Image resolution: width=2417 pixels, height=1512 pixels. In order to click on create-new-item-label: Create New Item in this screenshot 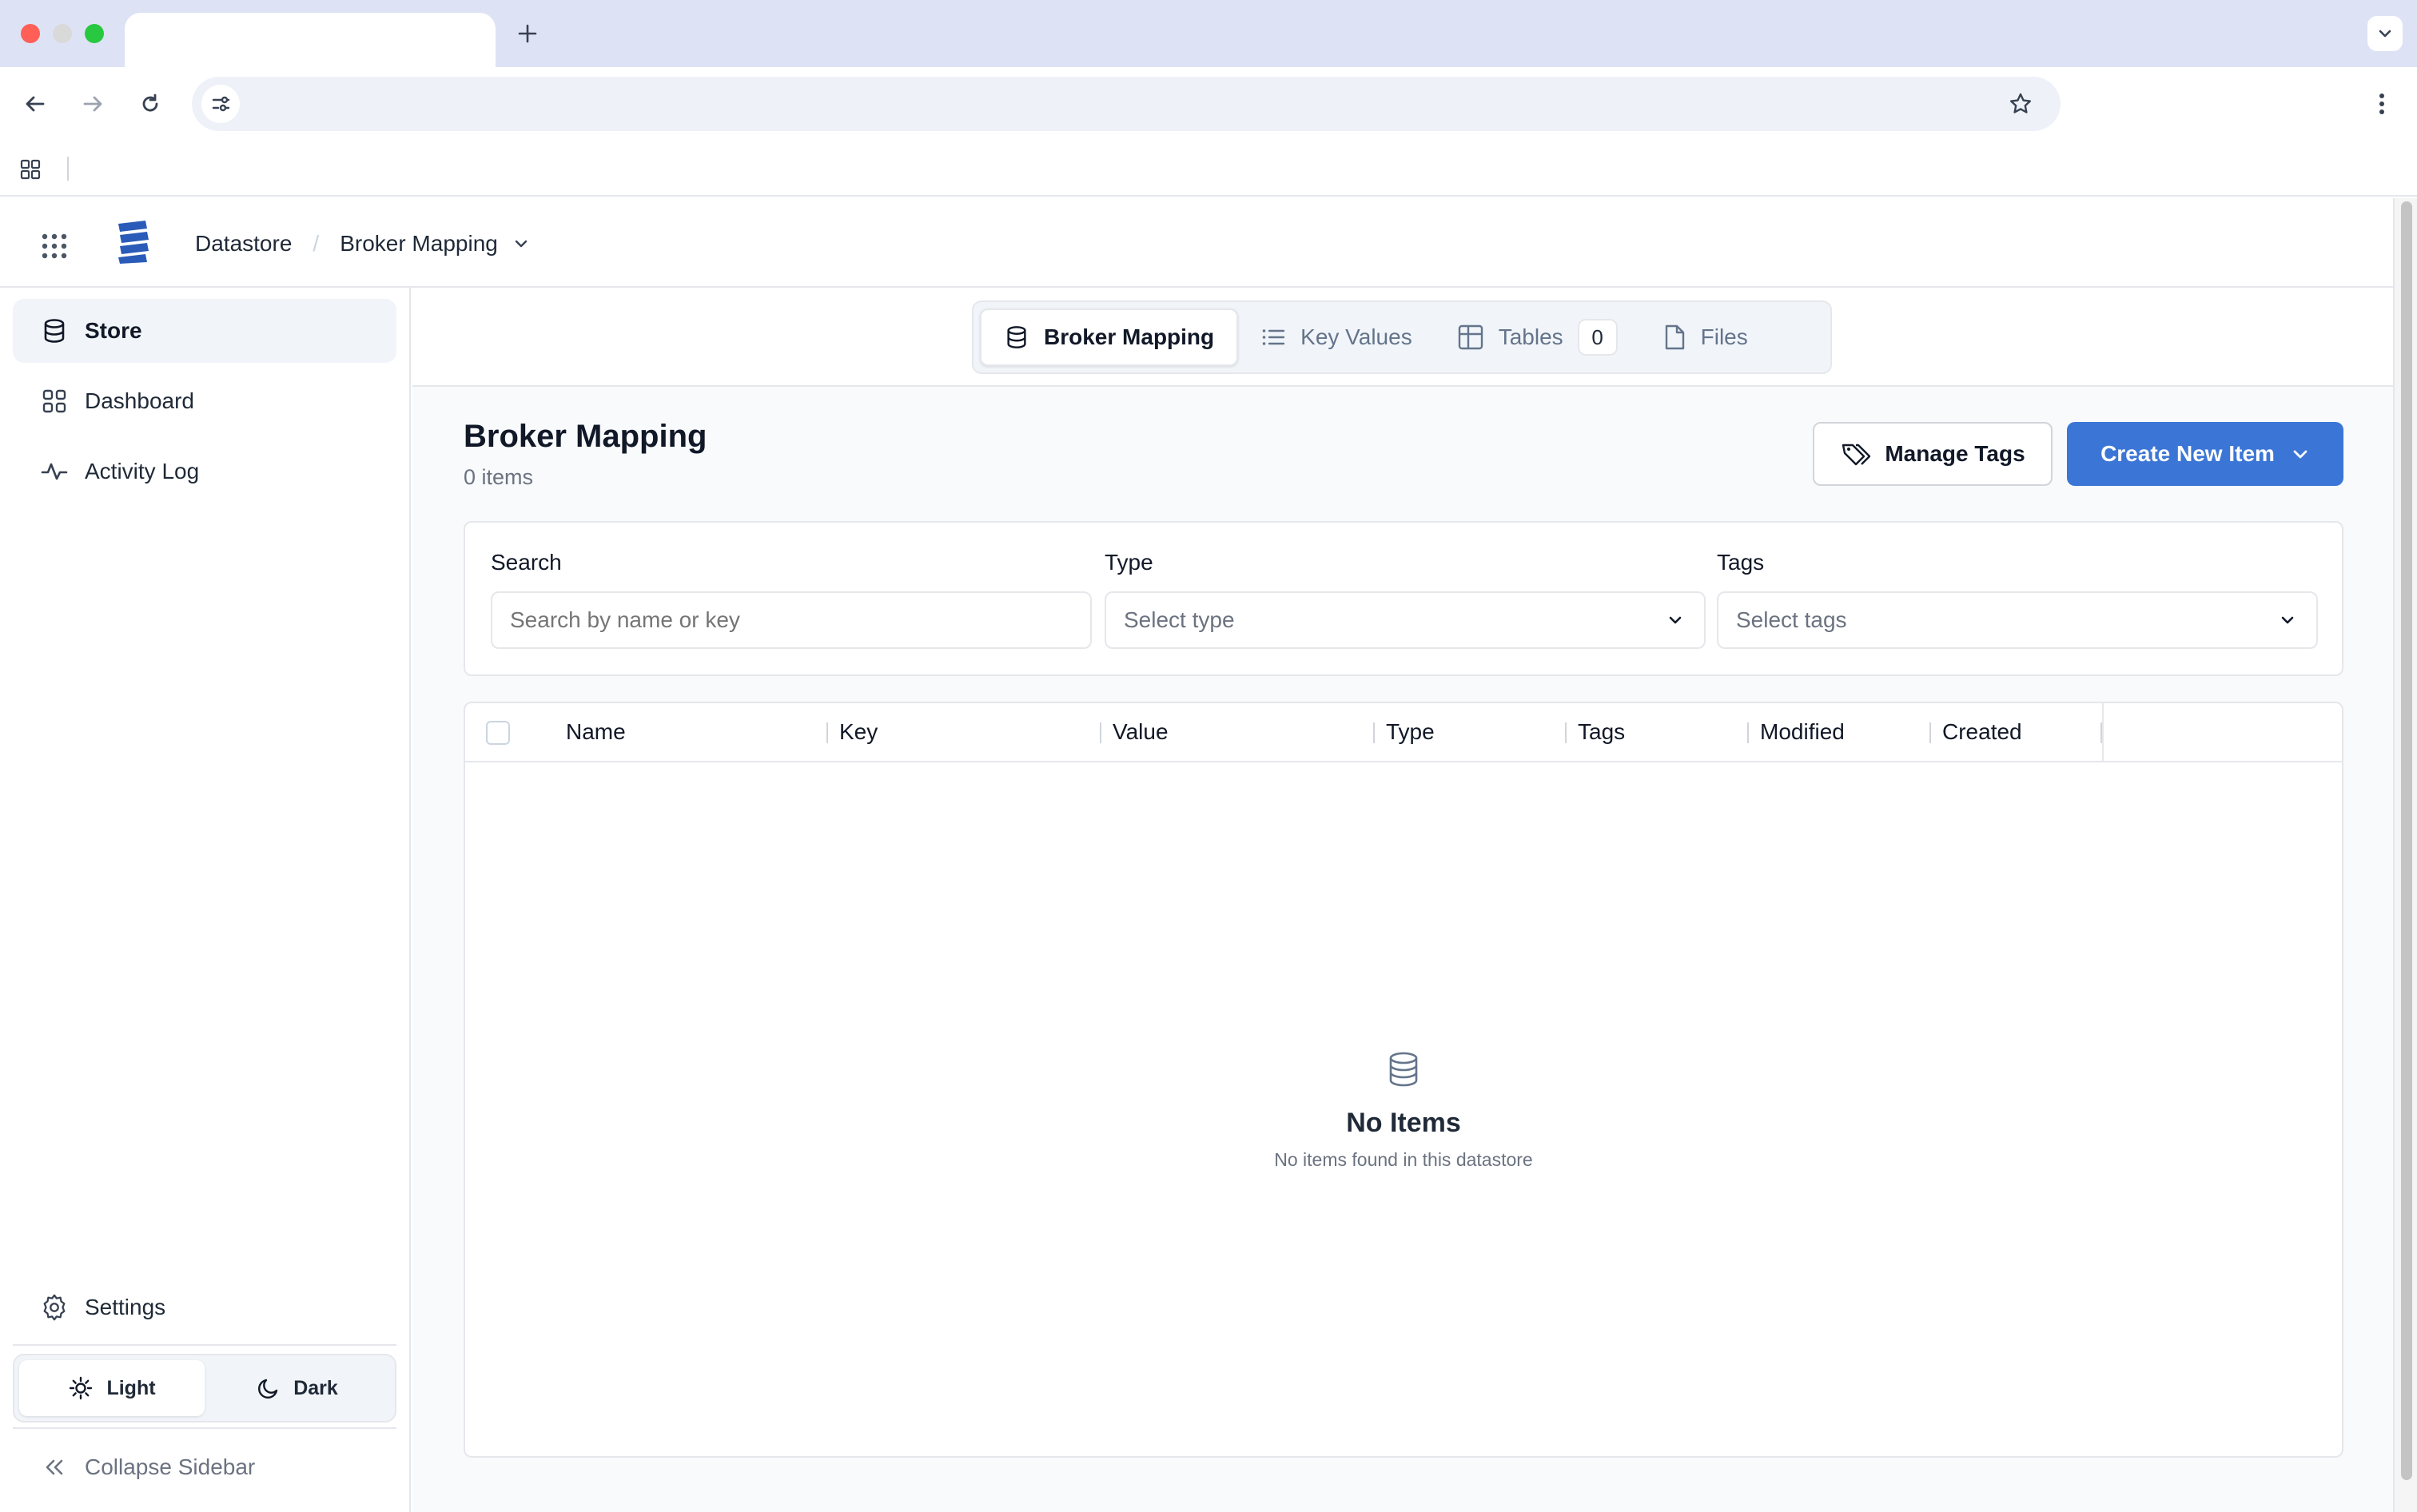, I will do `click(2187, 453)`.